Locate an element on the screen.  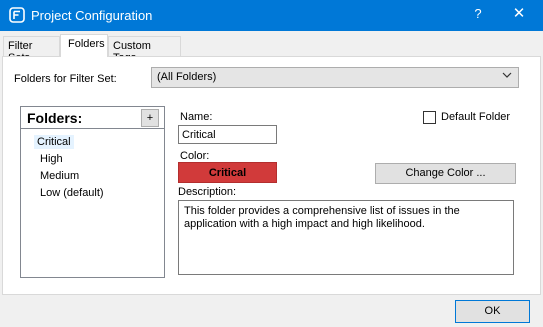
description-label: Description: is located at coordinates (207, 192).